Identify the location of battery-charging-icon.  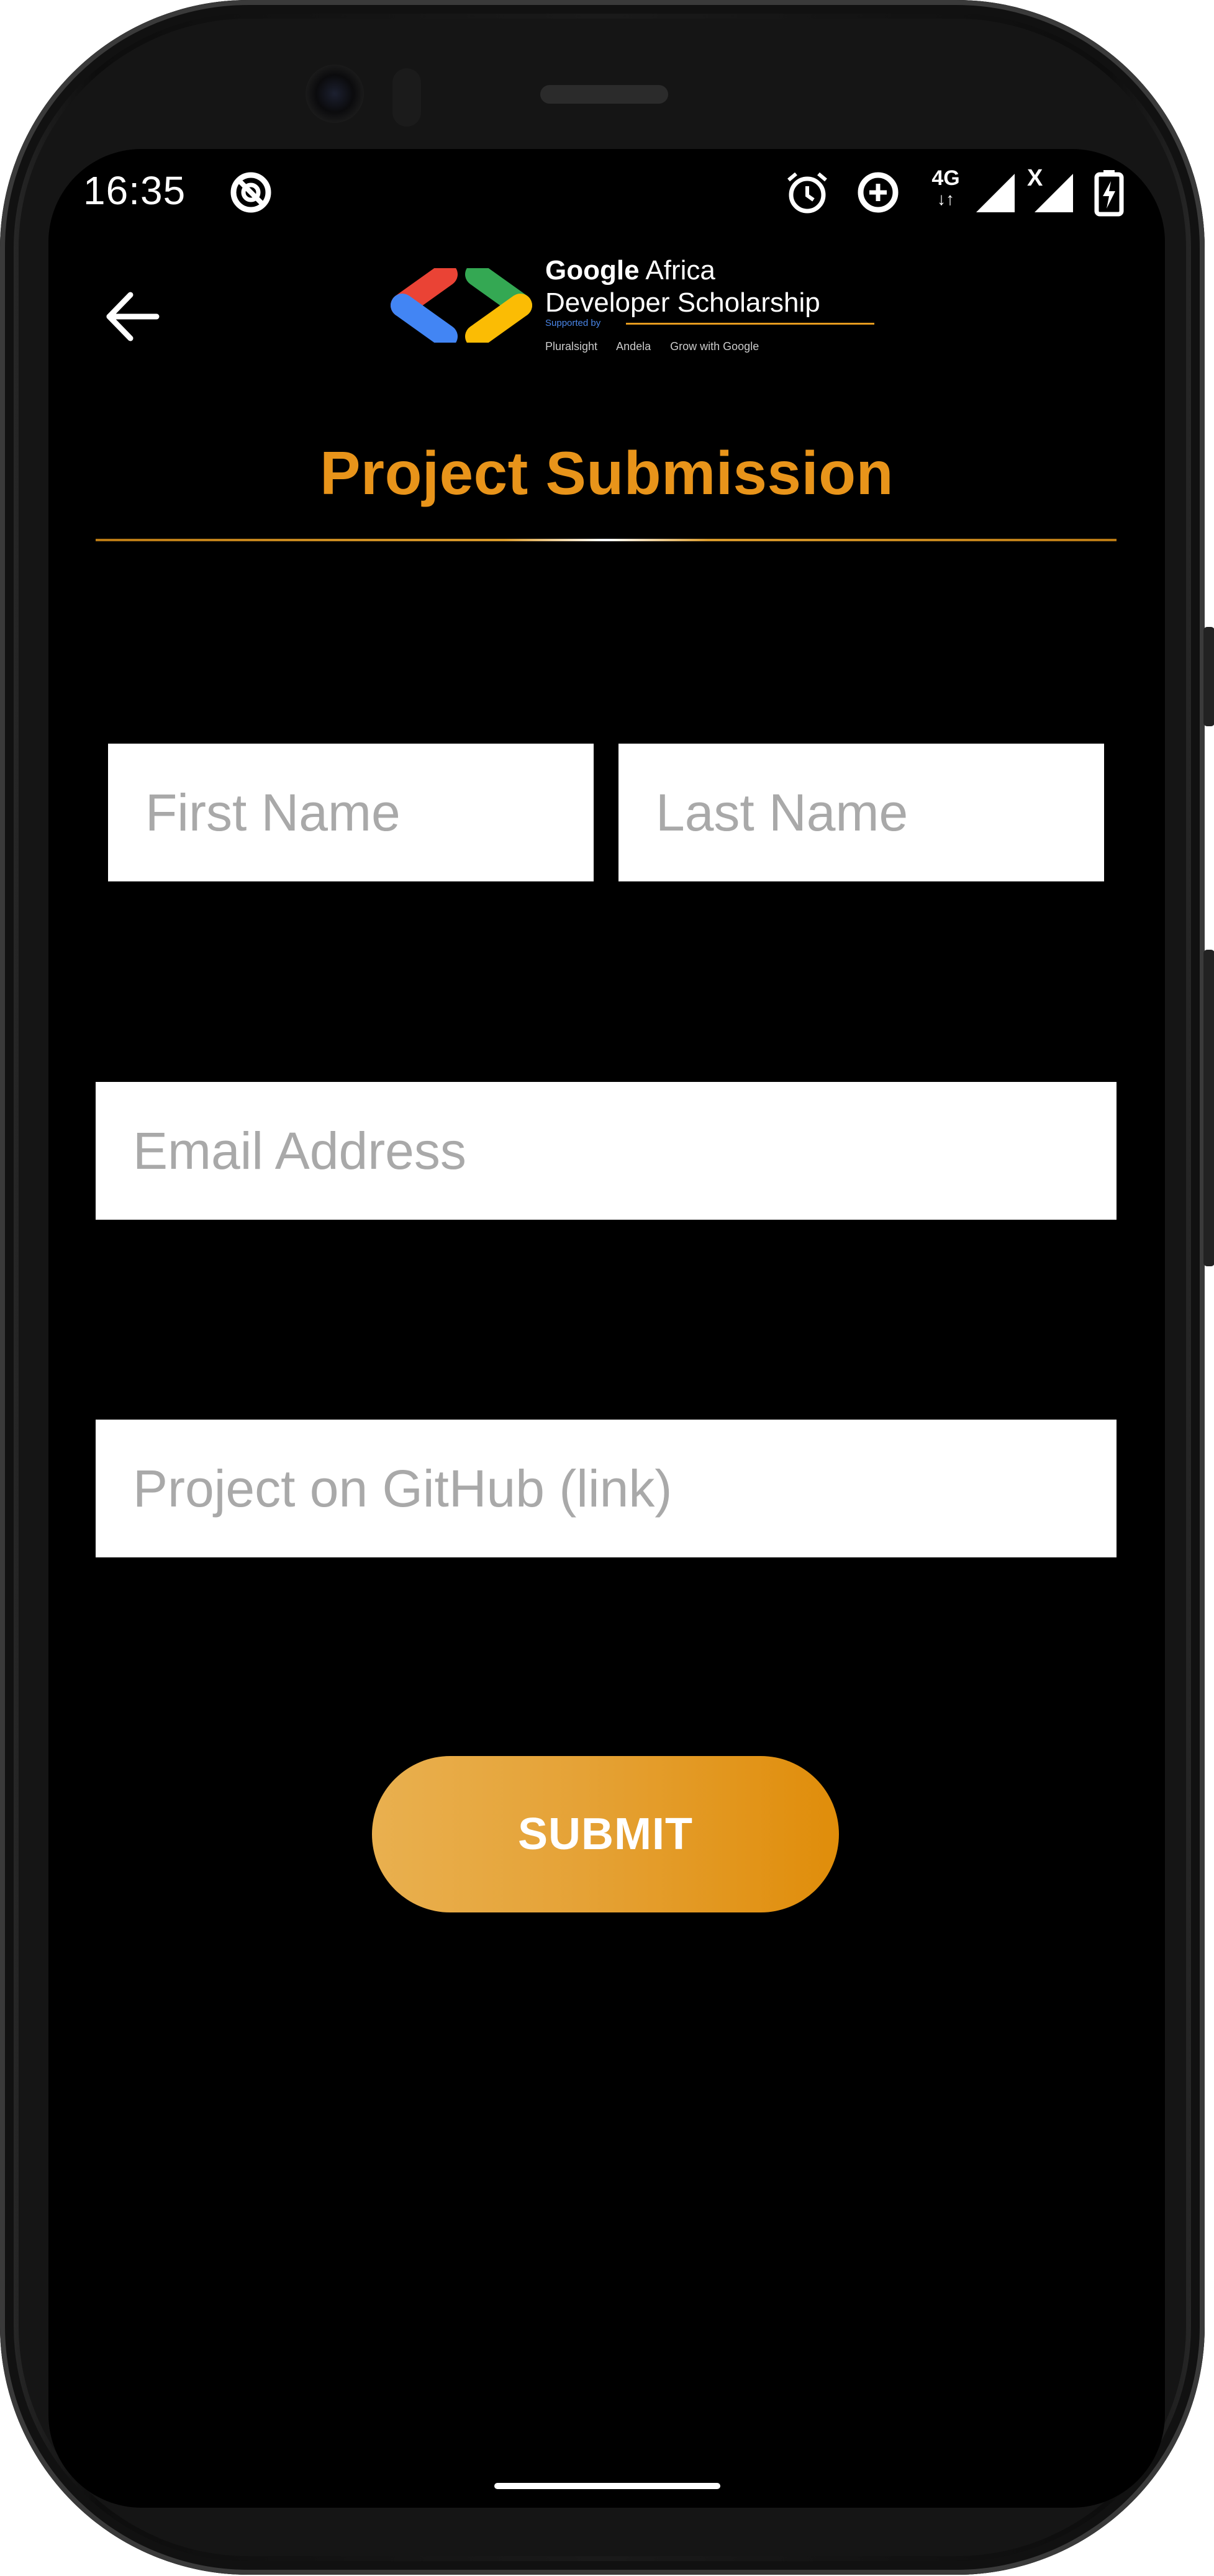
(1109, 193).